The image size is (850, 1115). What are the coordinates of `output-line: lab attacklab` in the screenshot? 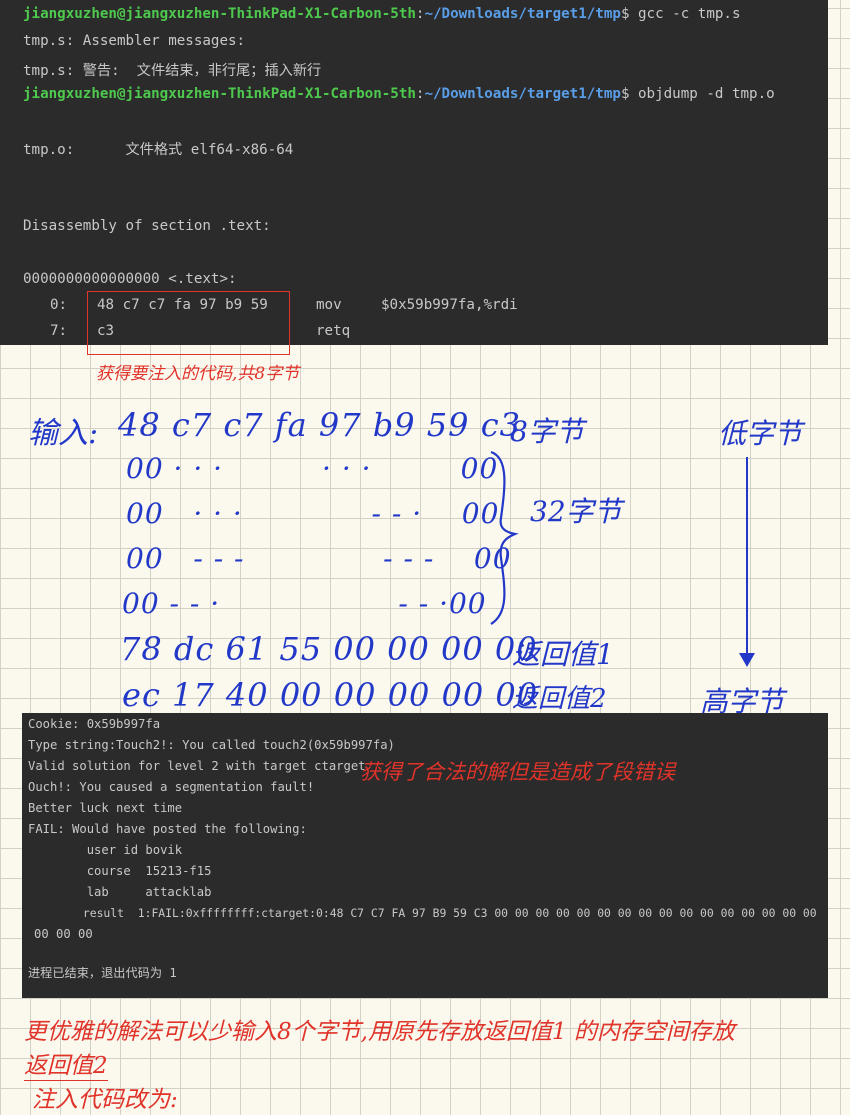 It's located at (120, 892).